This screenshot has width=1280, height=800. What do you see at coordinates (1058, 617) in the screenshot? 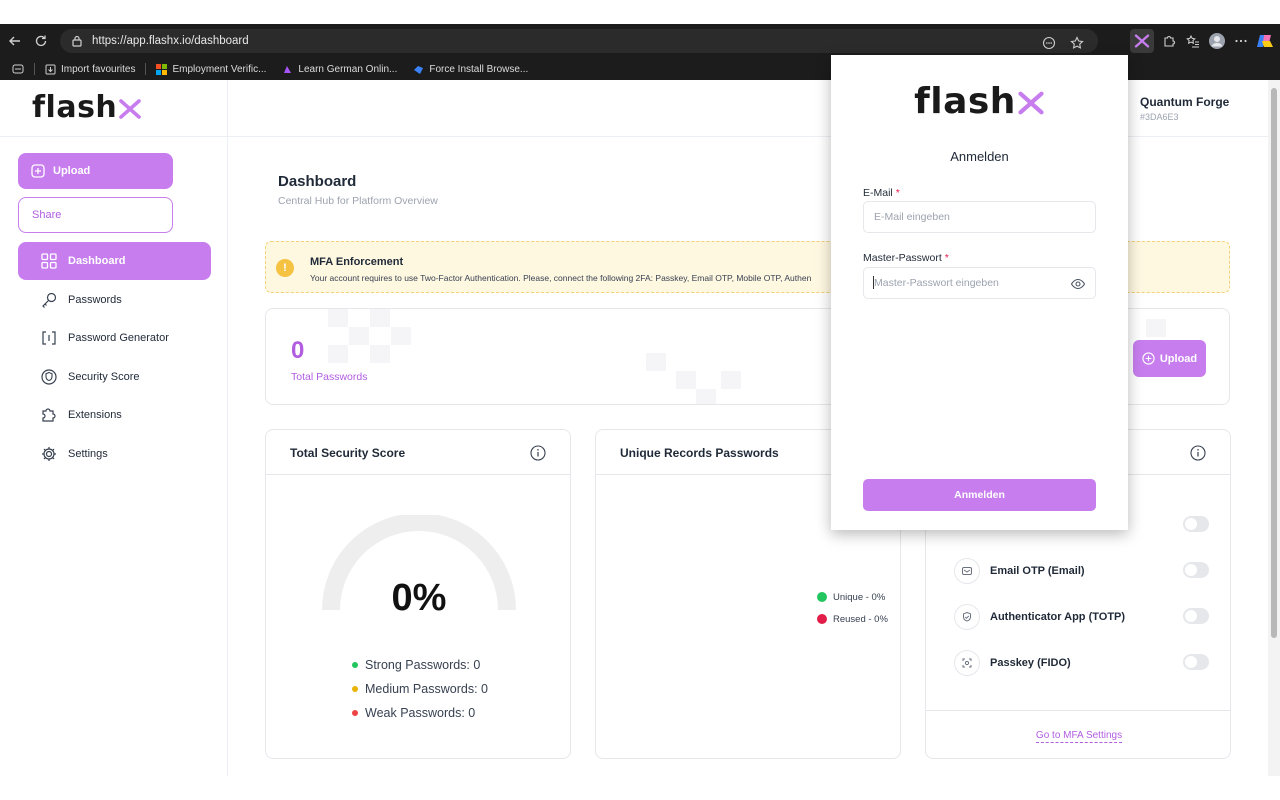
I see `mfa-row-label: Authenticator App (TOTP)` at bounding box center [1058, 617].